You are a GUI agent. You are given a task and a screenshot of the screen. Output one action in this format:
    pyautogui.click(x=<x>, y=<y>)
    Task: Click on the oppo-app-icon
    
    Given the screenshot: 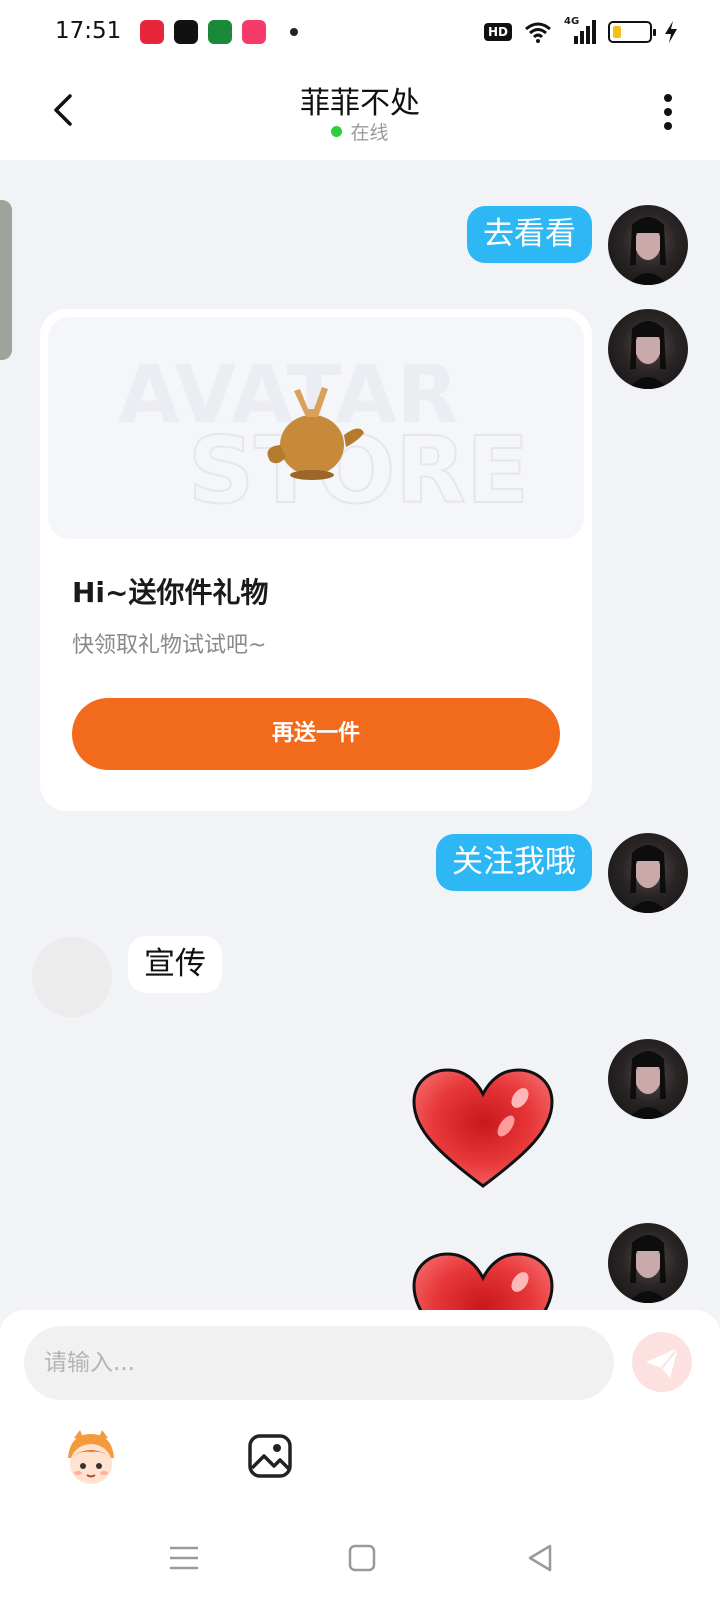 What is the action you would take?
    pyautogui.click(x=220, y=32)
    